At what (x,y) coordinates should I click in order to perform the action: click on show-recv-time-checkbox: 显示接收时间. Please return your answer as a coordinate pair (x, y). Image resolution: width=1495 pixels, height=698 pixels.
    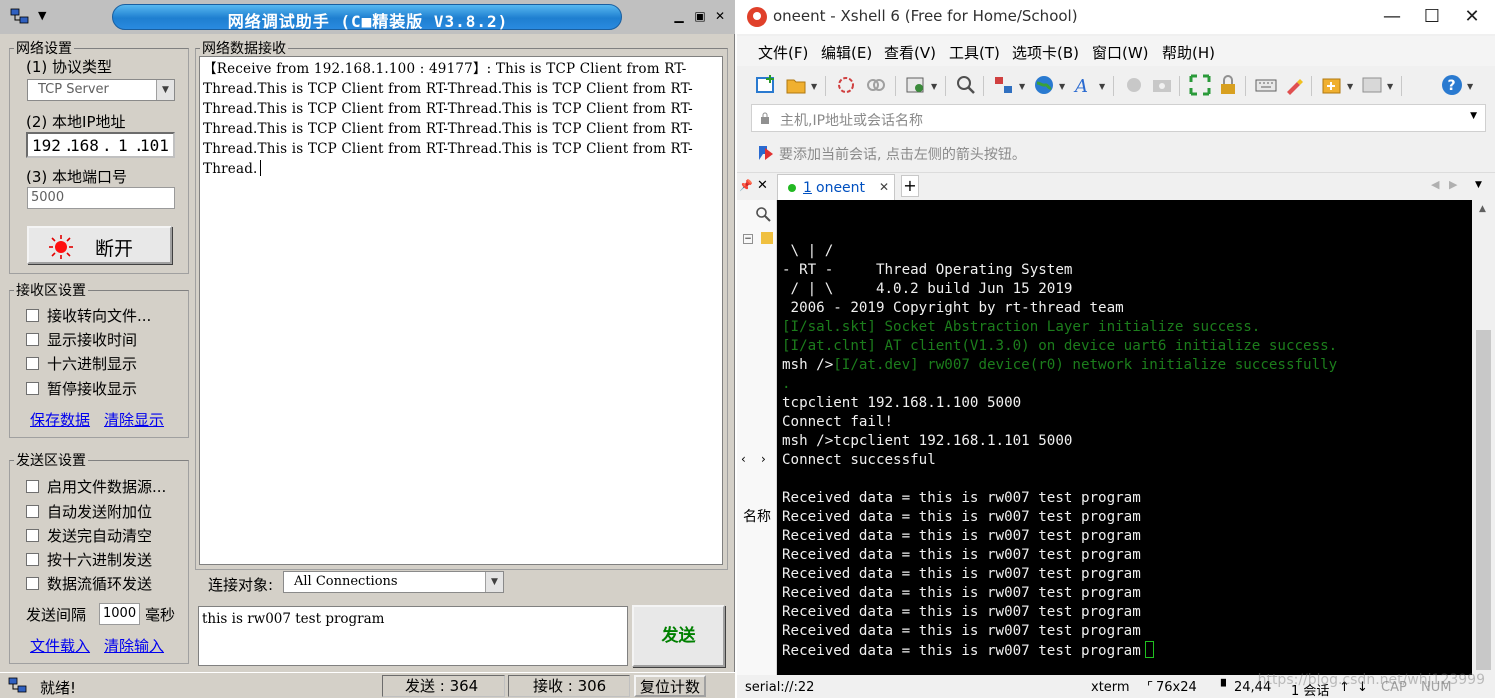
    Looking at the image, I should click on (81, 339).